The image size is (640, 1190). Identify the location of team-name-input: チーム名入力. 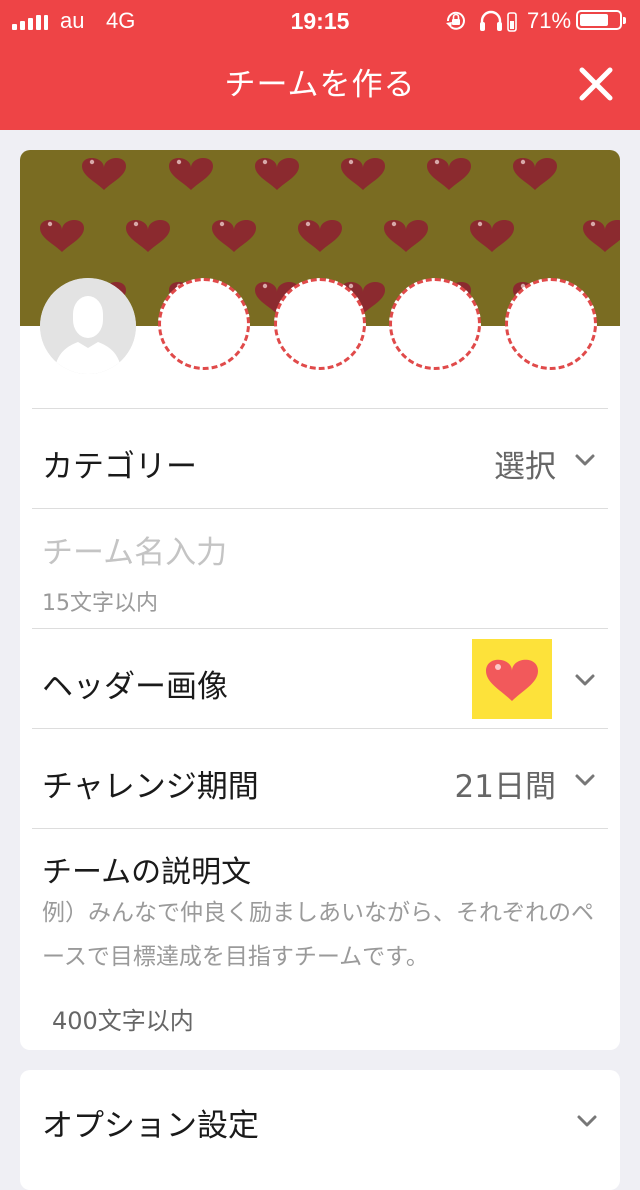
(134, 549).